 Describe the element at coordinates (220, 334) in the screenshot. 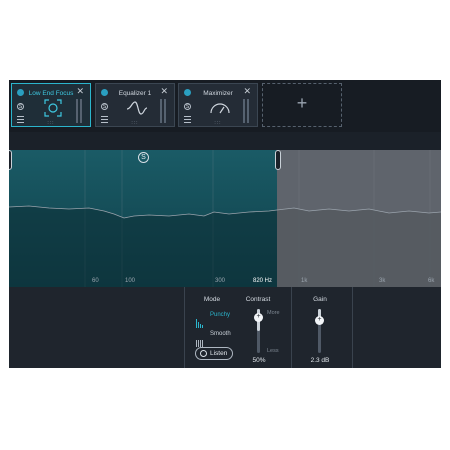

I see `mode-option-smooth: Smooth` at that location.